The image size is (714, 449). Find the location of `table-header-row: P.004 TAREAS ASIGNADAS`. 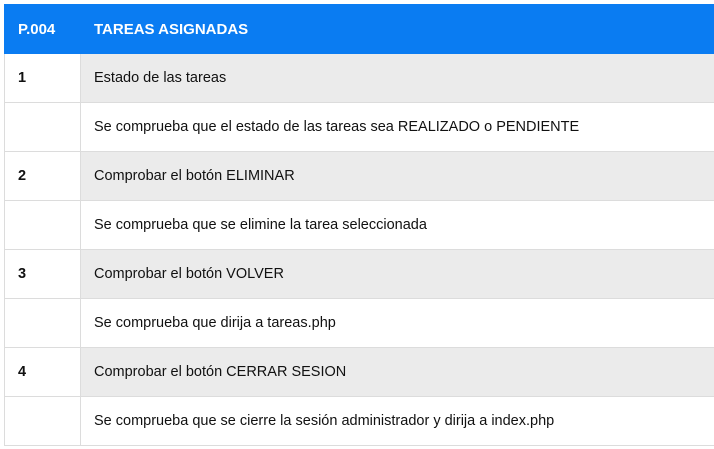

table-header-row: P.004 TAREAS ASIGNADAS is located at coordinates (359, 29).